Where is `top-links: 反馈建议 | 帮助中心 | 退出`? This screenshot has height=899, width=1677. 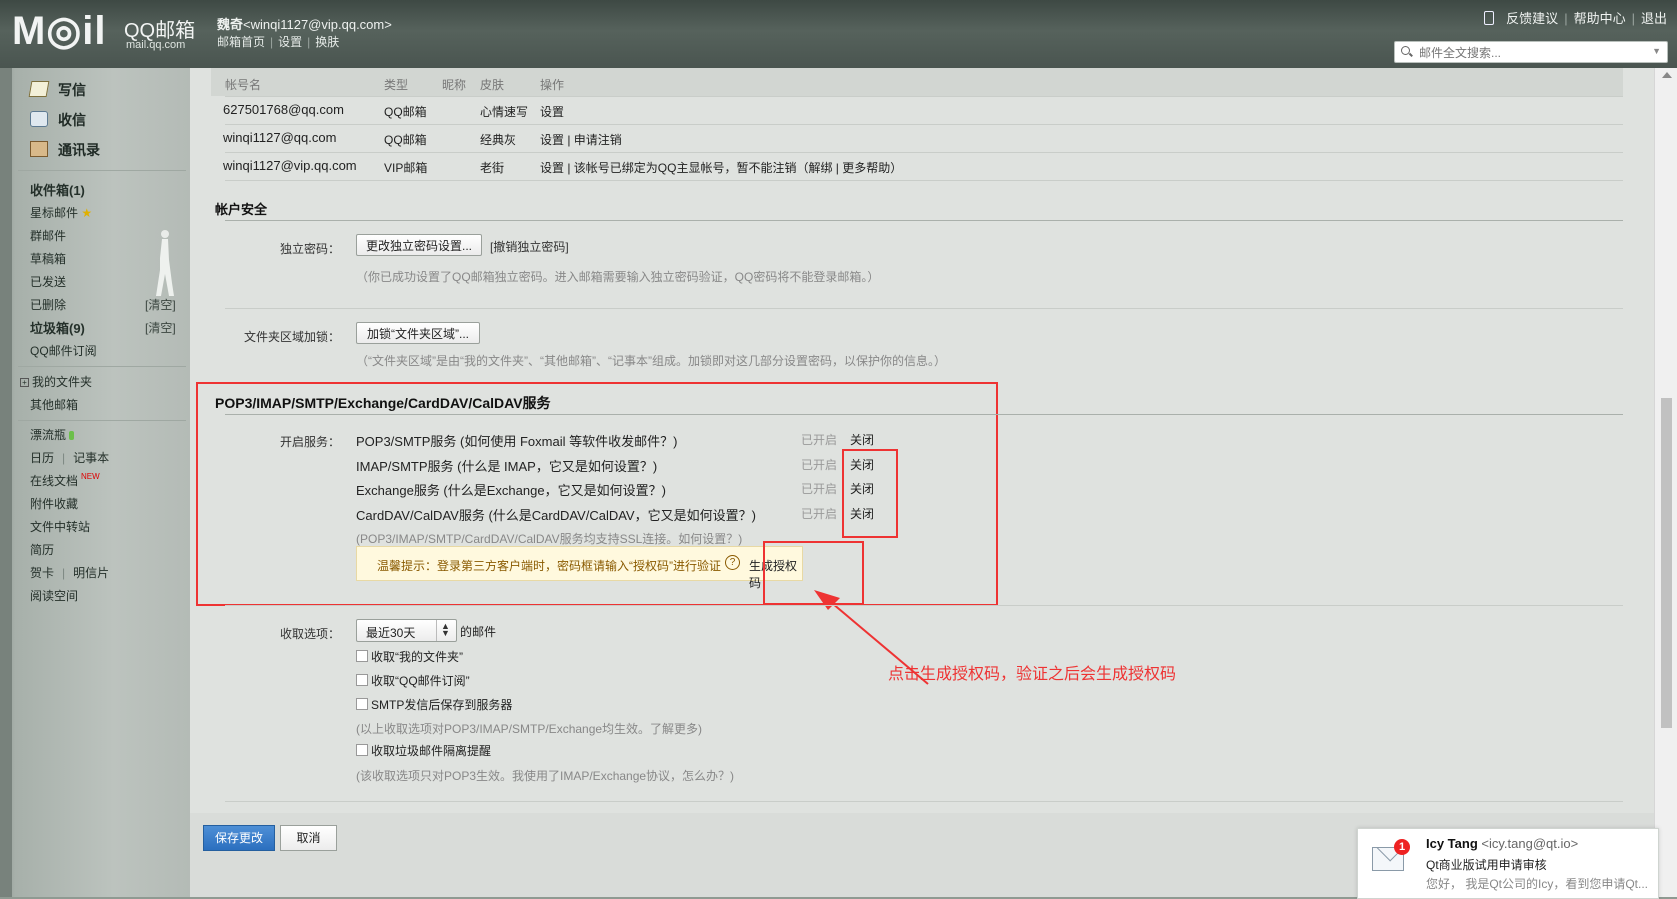
top-links: 反馈建议 | 帮助中心 | 退出 is located at coordinates (1575, 17).